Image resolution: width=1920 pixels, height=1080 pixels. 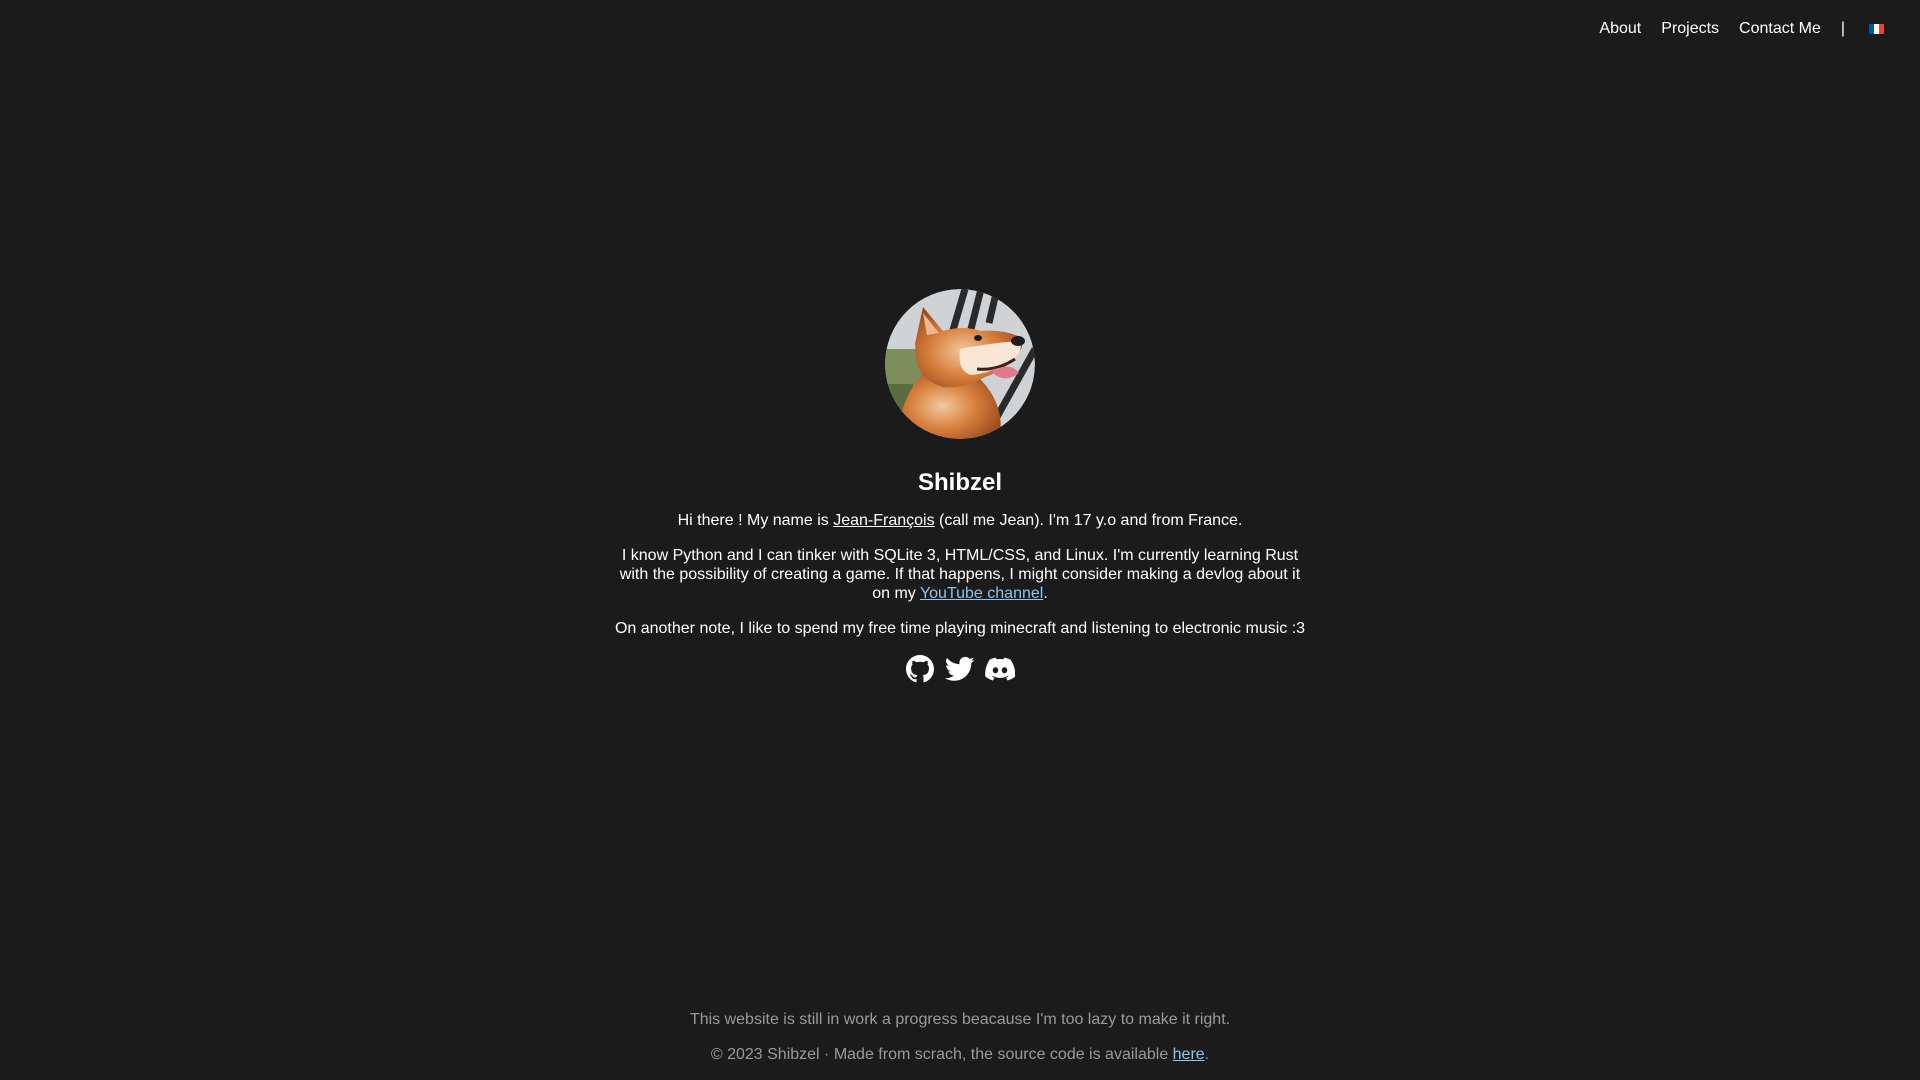 What do you see at coordinates (1731, 29) in the screenshot?
I see `top-nav: About Projects Contact Me |` at bounding box center [1731, 29].